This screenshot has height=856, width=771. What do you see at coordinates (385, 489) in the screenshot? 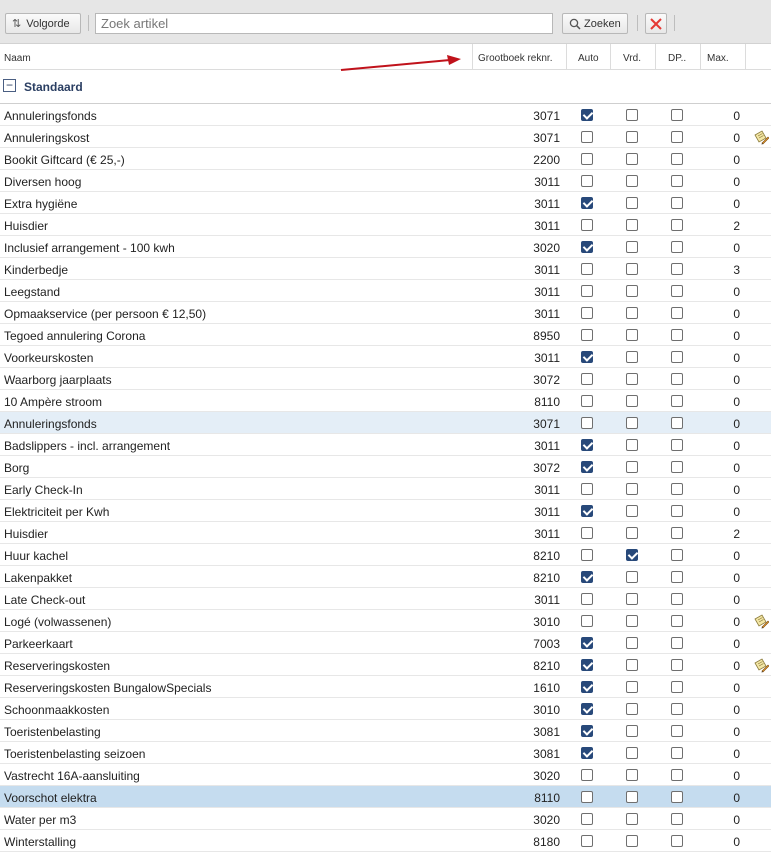
I see `table-row: Early Check-In 3011 0` at bounding box center [385, 489].